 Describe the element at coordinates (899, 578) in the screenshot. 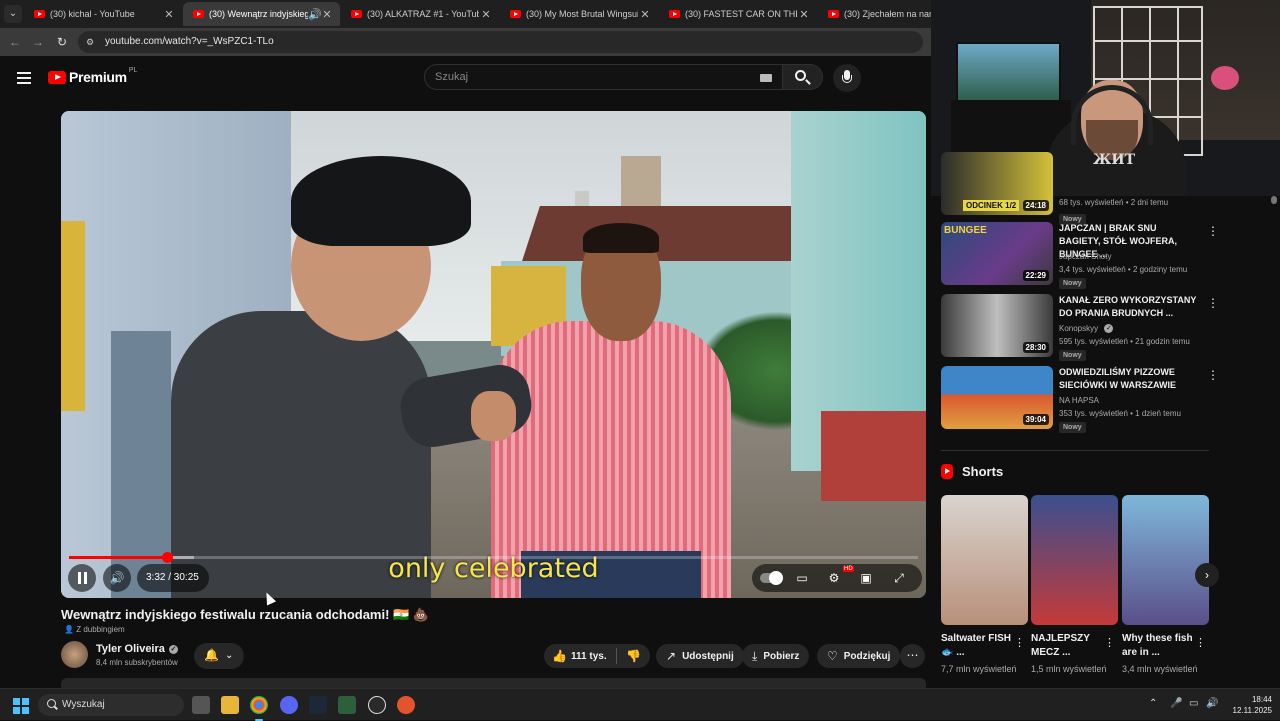

I see `fullscreen-icon: ⤢` at that location.